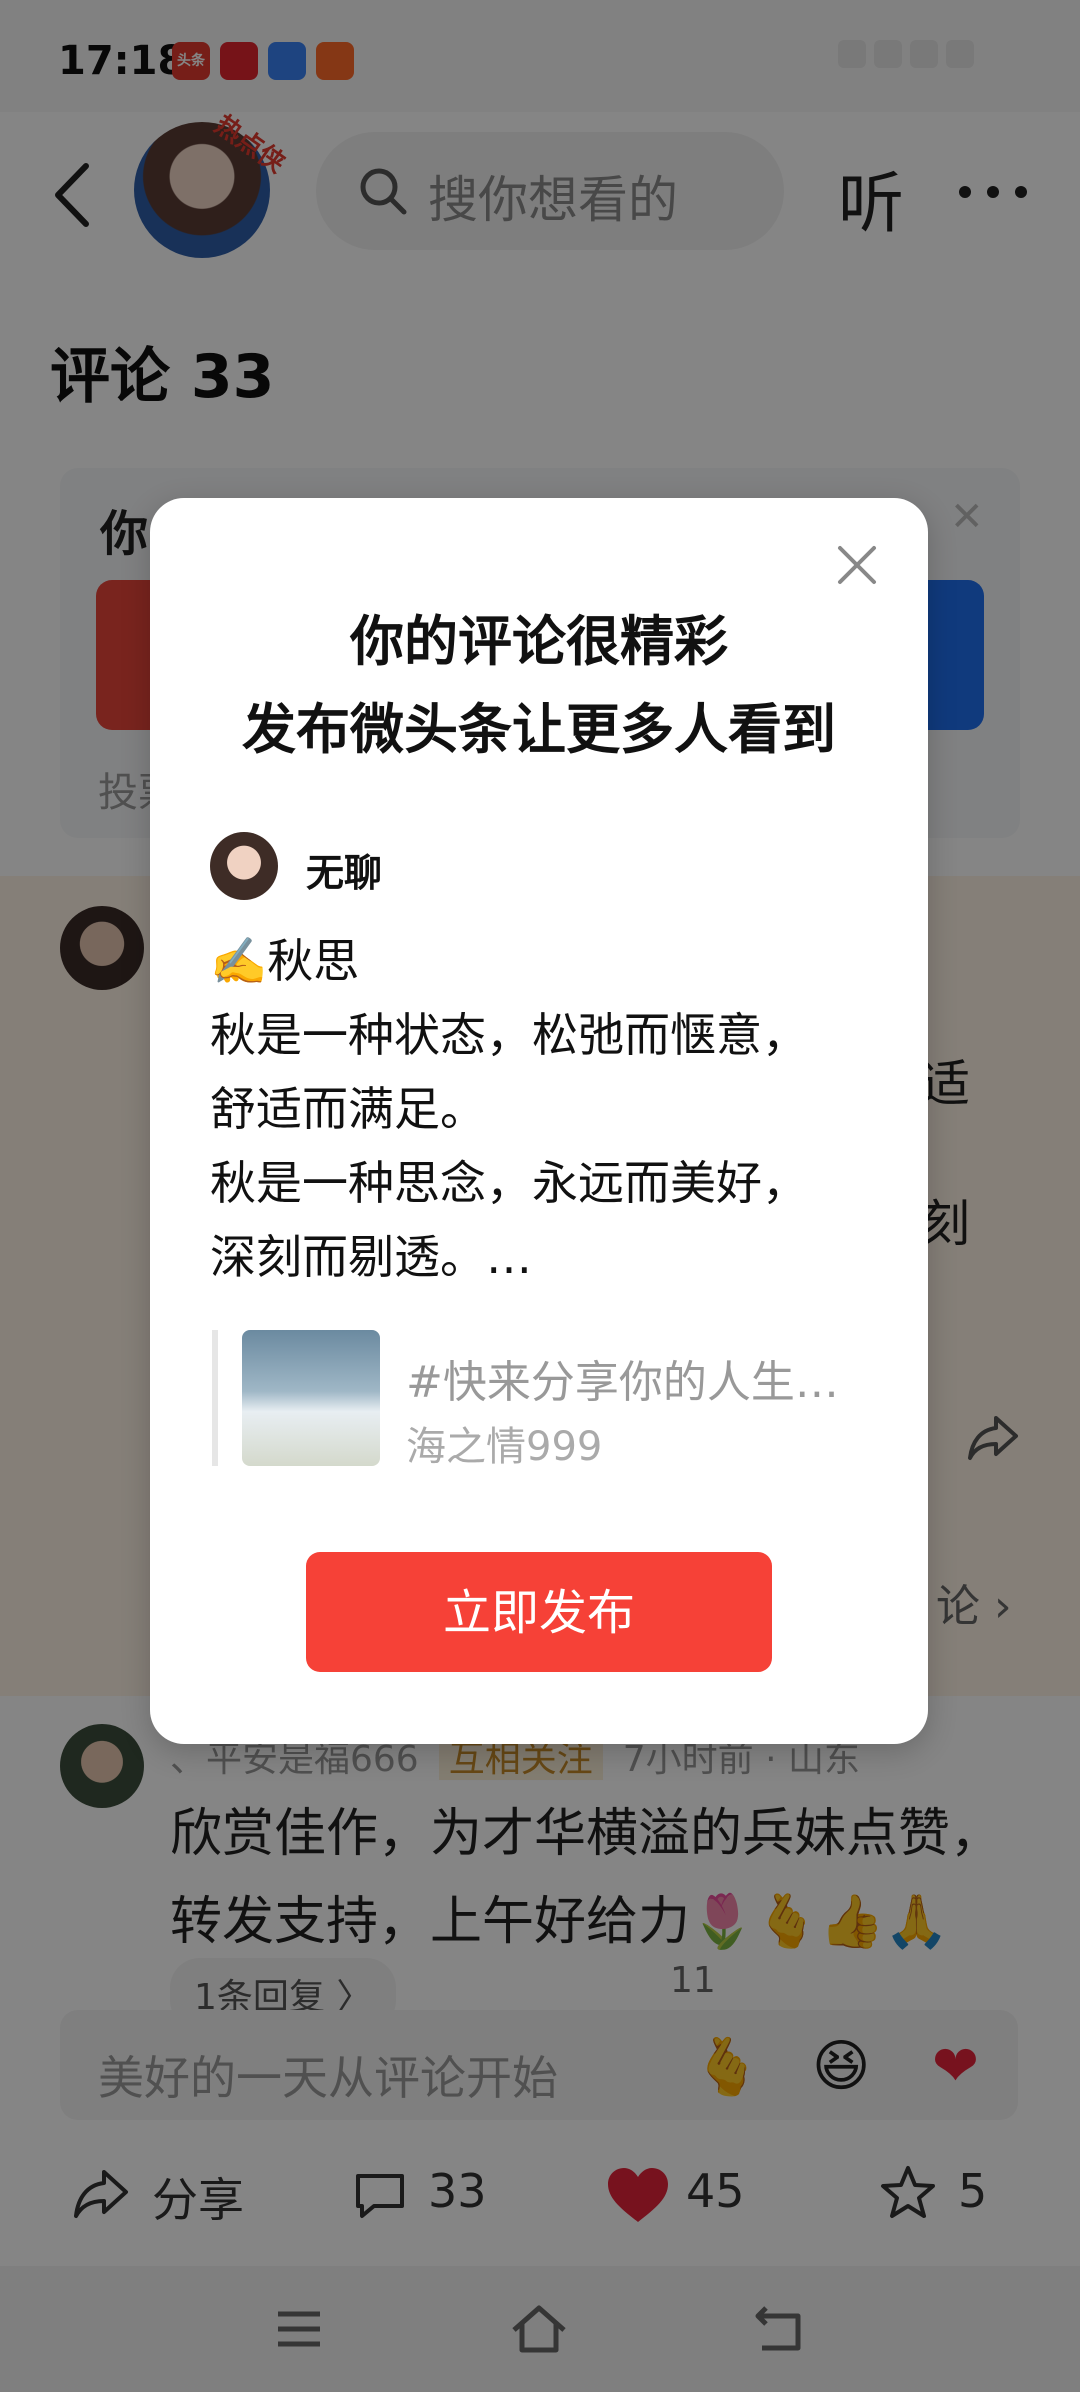 This screenshot has height=2392, width=1080. What do you see at coordinates (539, 1612) in the screenshot?
I see `publish-button: 立即发布` at bounding box center [539, 1612].